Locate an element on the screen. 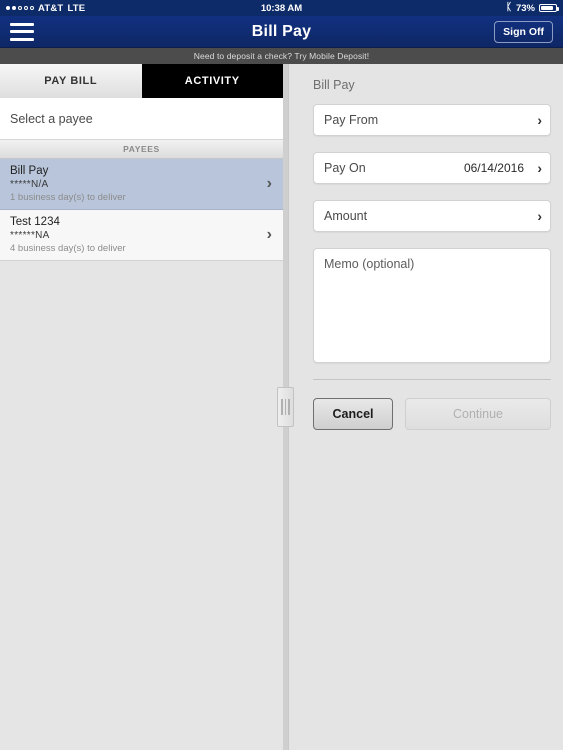 This screenshot has height=750, width=563. payee-delivery-time: 4 business day(s) to deliver is located at coordinates (68, 248).